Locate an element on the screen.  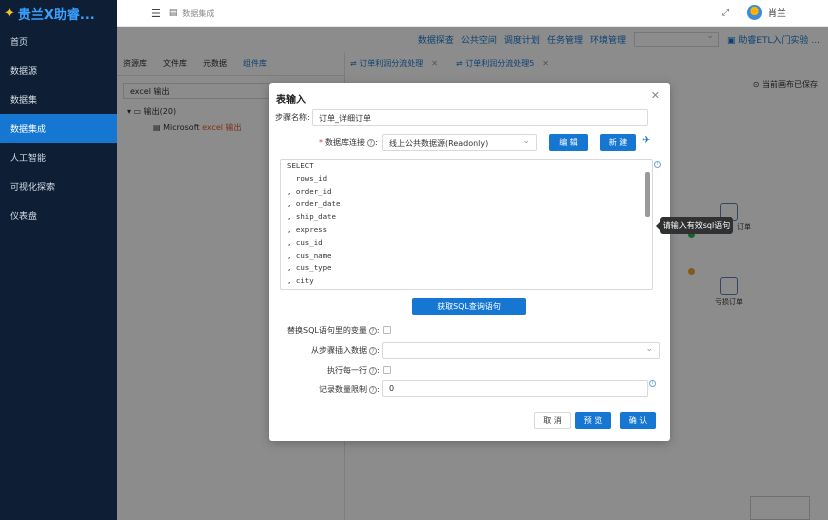
execute-each-row-label-text: 执行每一行 is located at coordinates (347, 370).